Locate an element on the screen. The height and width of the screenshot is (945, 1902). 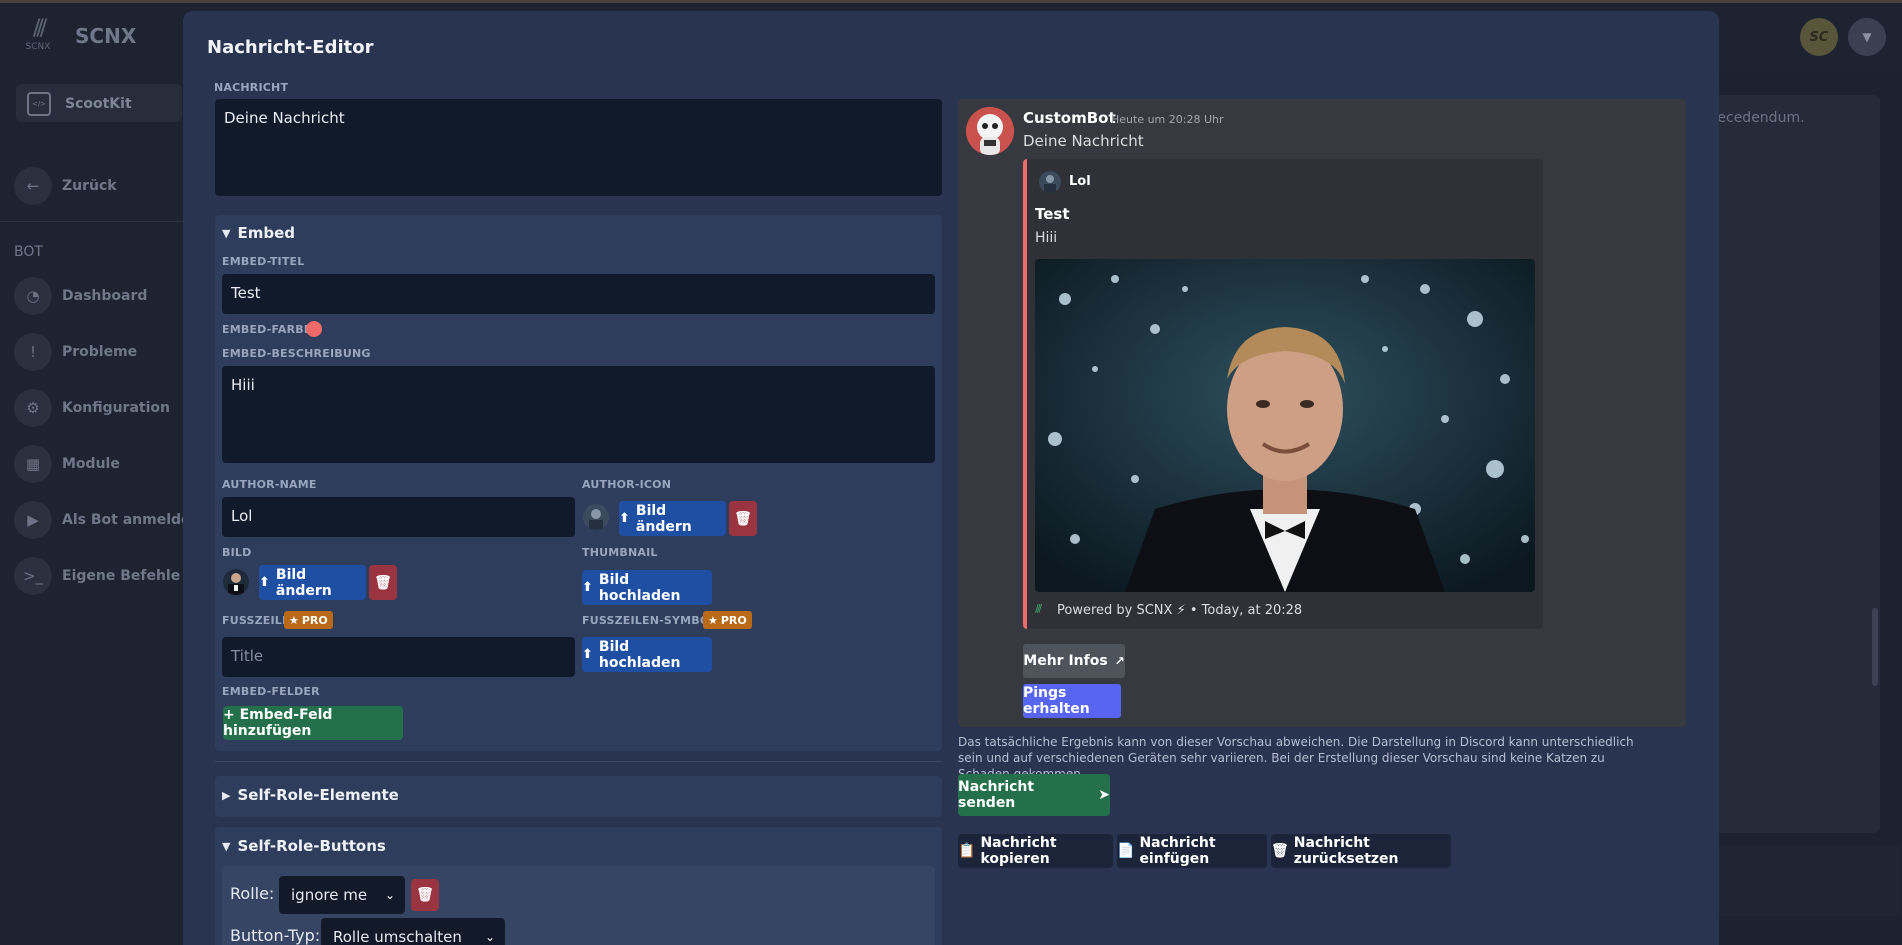
server-name: ScootKit is located at coordinates (98, 104).